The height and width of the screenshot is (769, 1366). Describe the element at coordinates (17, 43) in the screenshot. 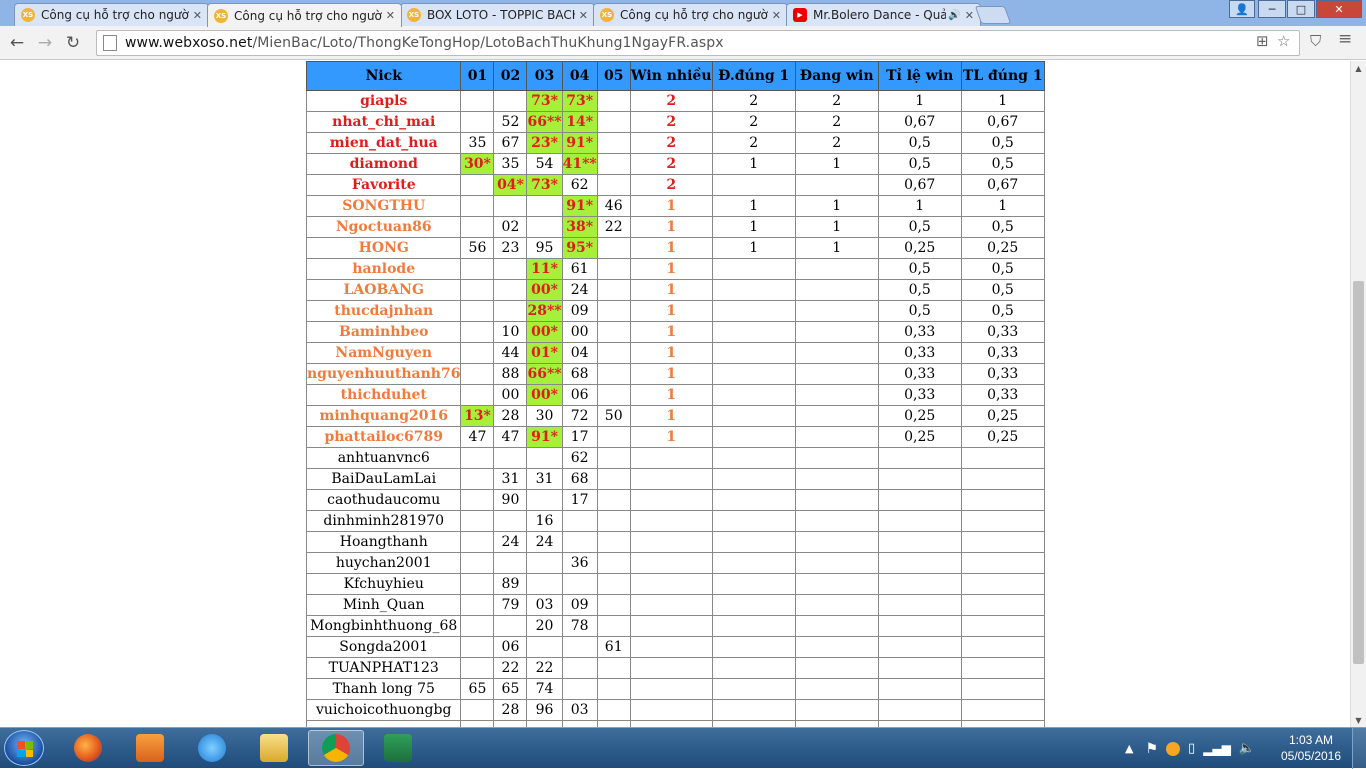

I see `back-icon: ←` at that location.